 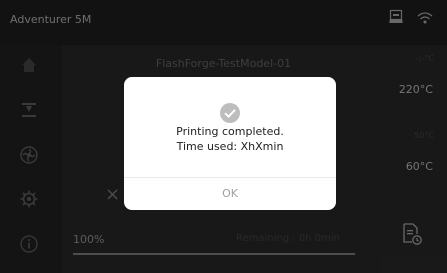 I want to click on time-used-message: Time used: XhXmin, so click(x=230, y=146).